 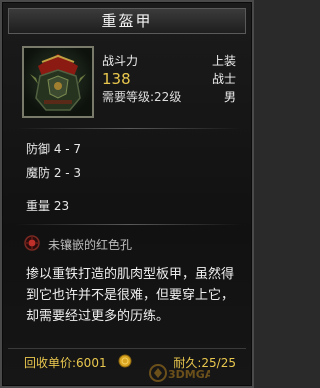 What do you see at coordinates (127, 21) in the screenshot?
I see `item-title: 重盔甲` at bounding box center [127, 21].